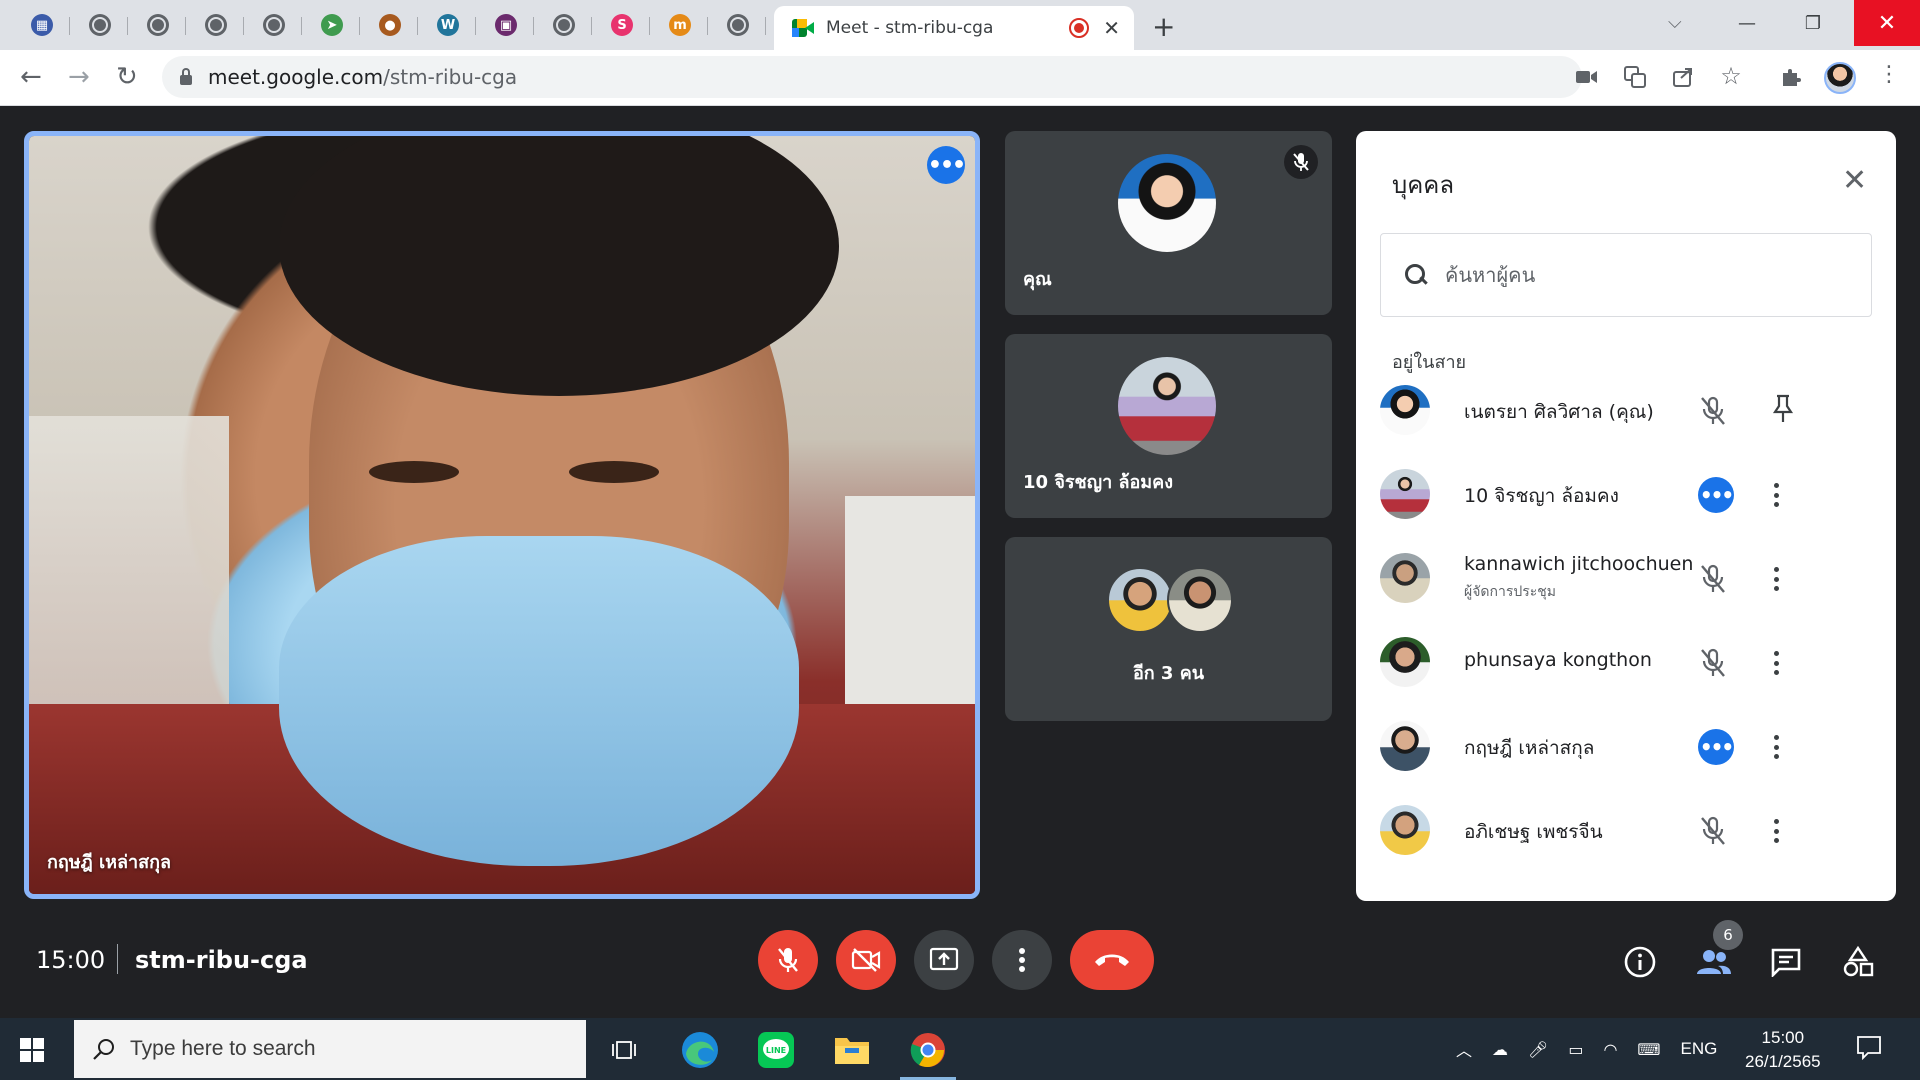  I want to click on onedrive-cloud-icon: ☁, so click(1500, 1049).